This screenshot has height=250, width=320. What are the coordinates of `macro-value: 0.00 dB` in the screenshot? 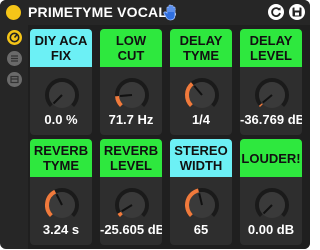 It's located at (271, 229).